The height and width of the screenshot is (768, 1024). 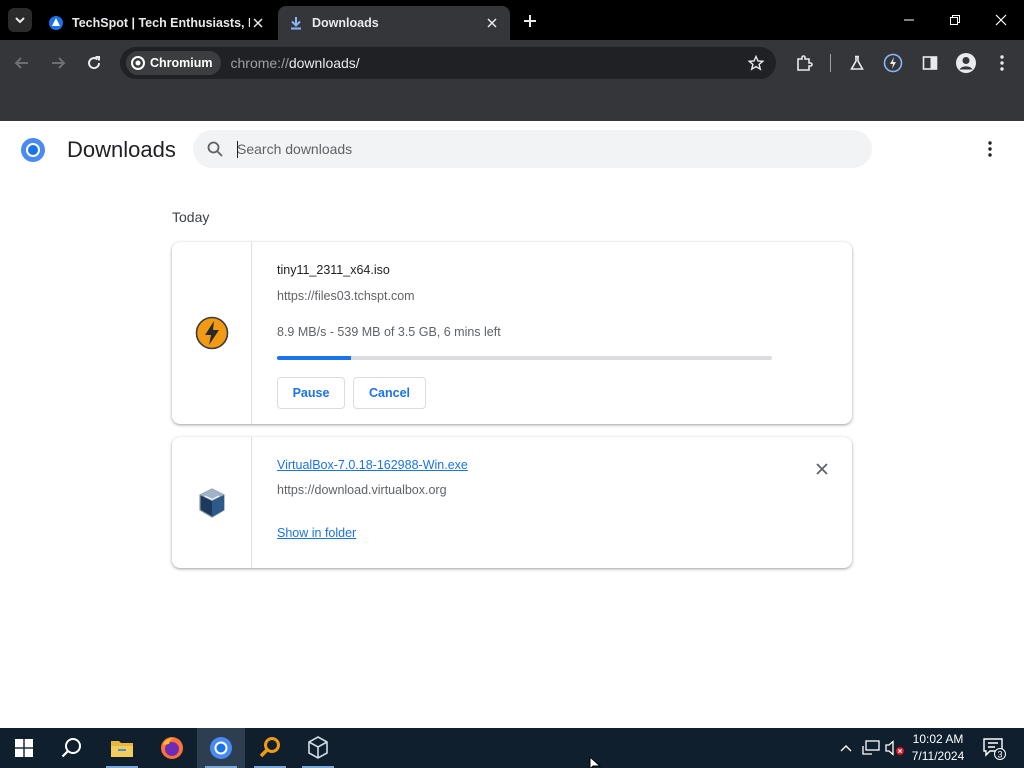 I want to click on volume-muted-icon, so click(x=894, y=748).